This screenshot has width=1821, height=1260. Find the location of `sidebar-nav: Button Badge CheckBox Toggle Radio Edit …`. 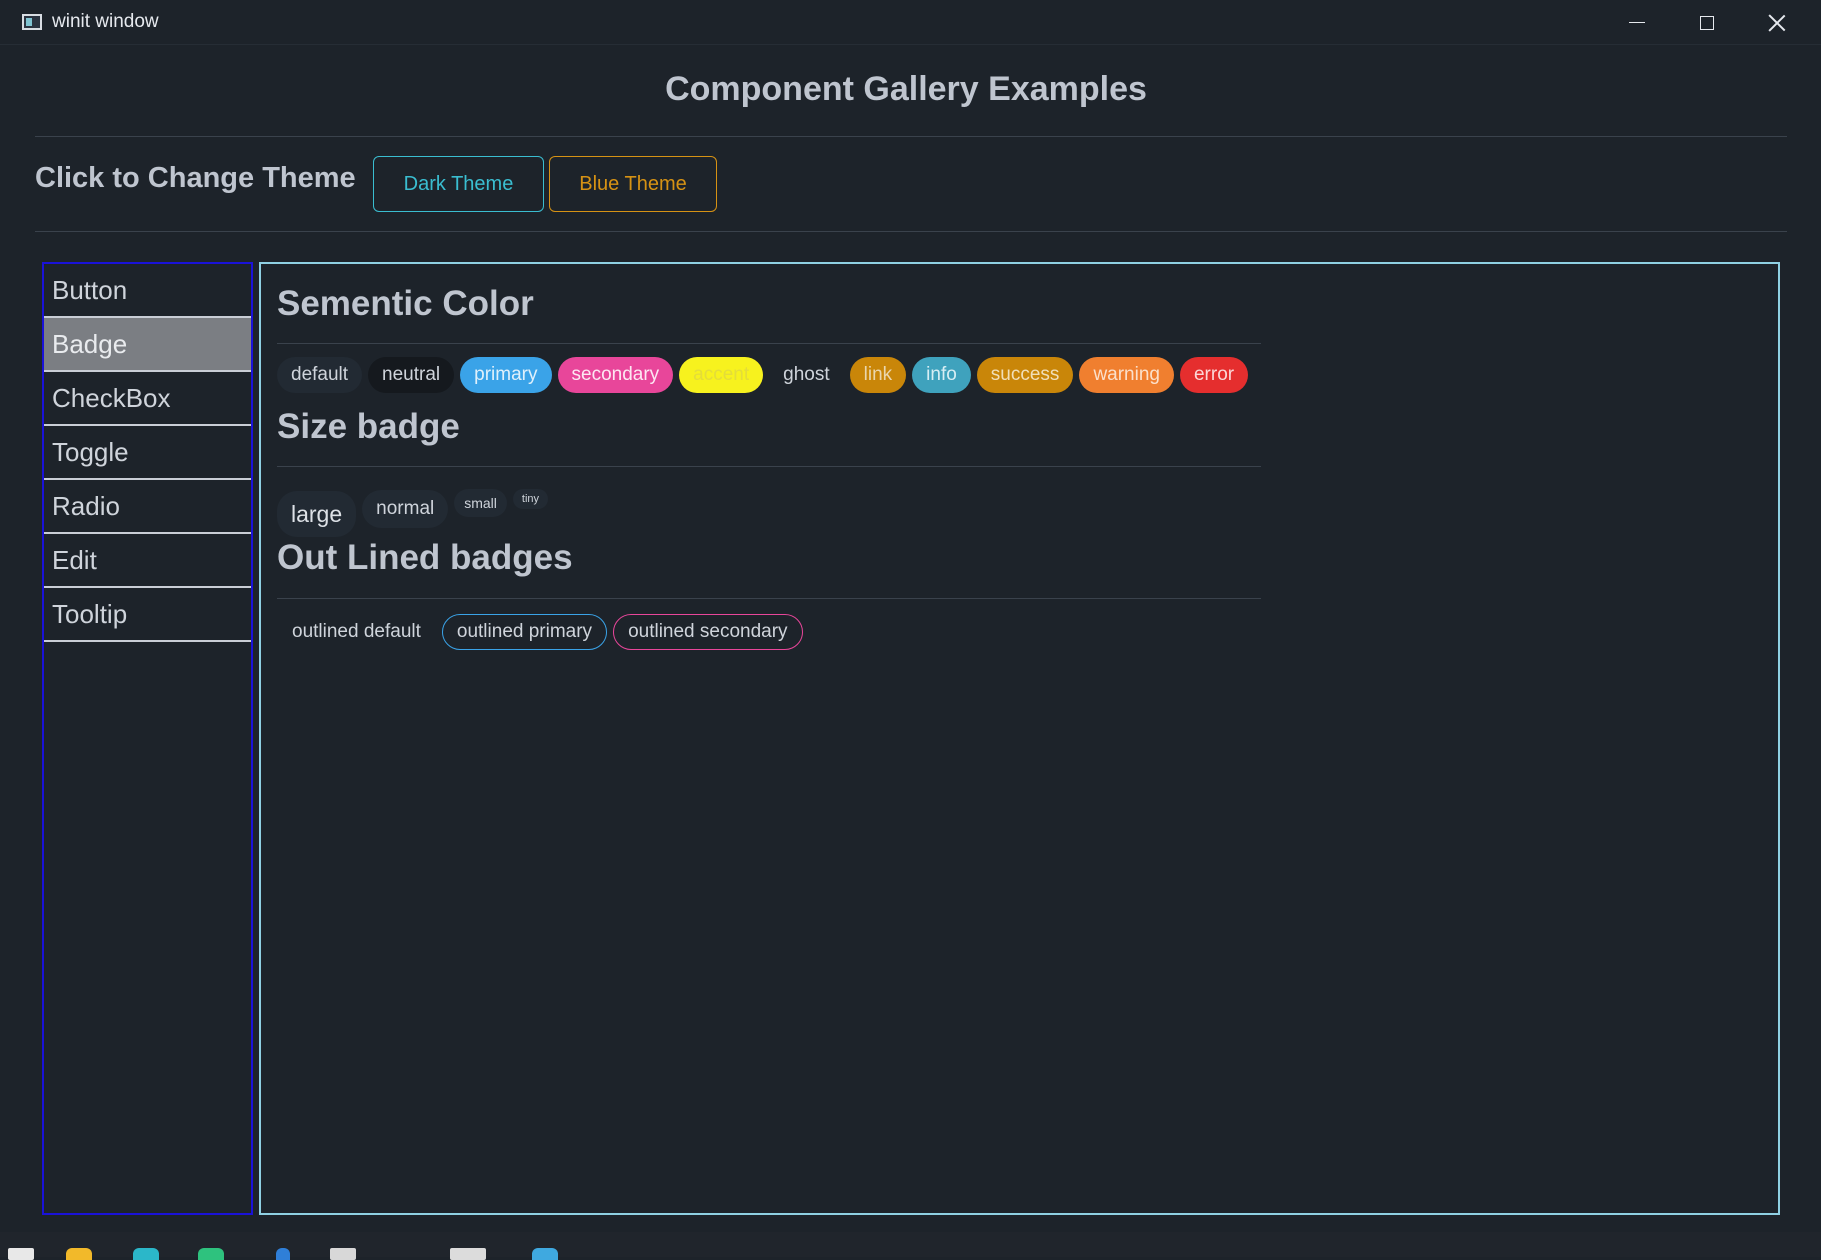

sidebar-nav: Button Badge CheckBox Toggle Radio Edit … is located at coordinates (147, 738).